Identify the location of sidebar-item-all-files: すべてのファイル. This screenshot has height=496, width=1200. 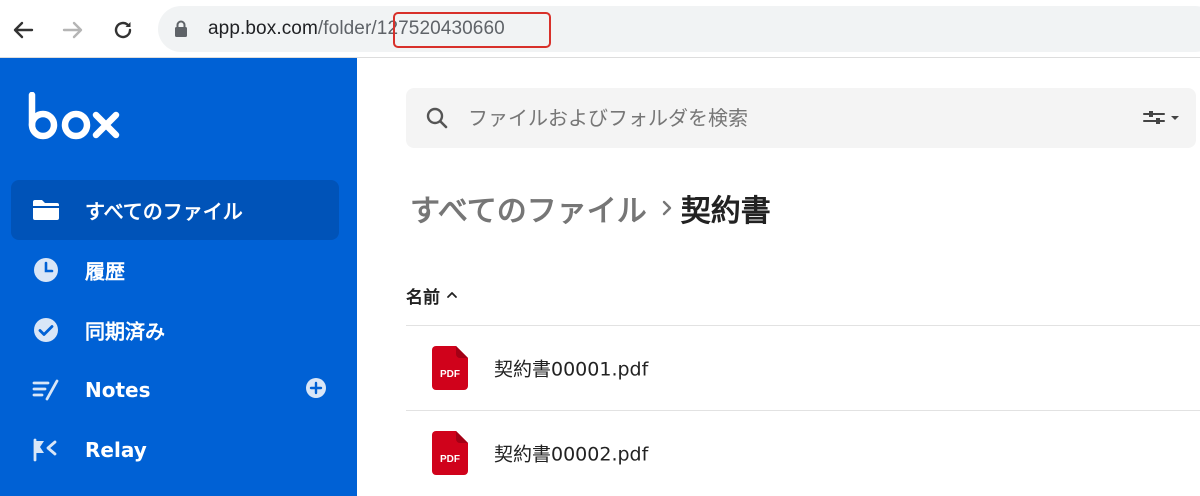
(175, 210).